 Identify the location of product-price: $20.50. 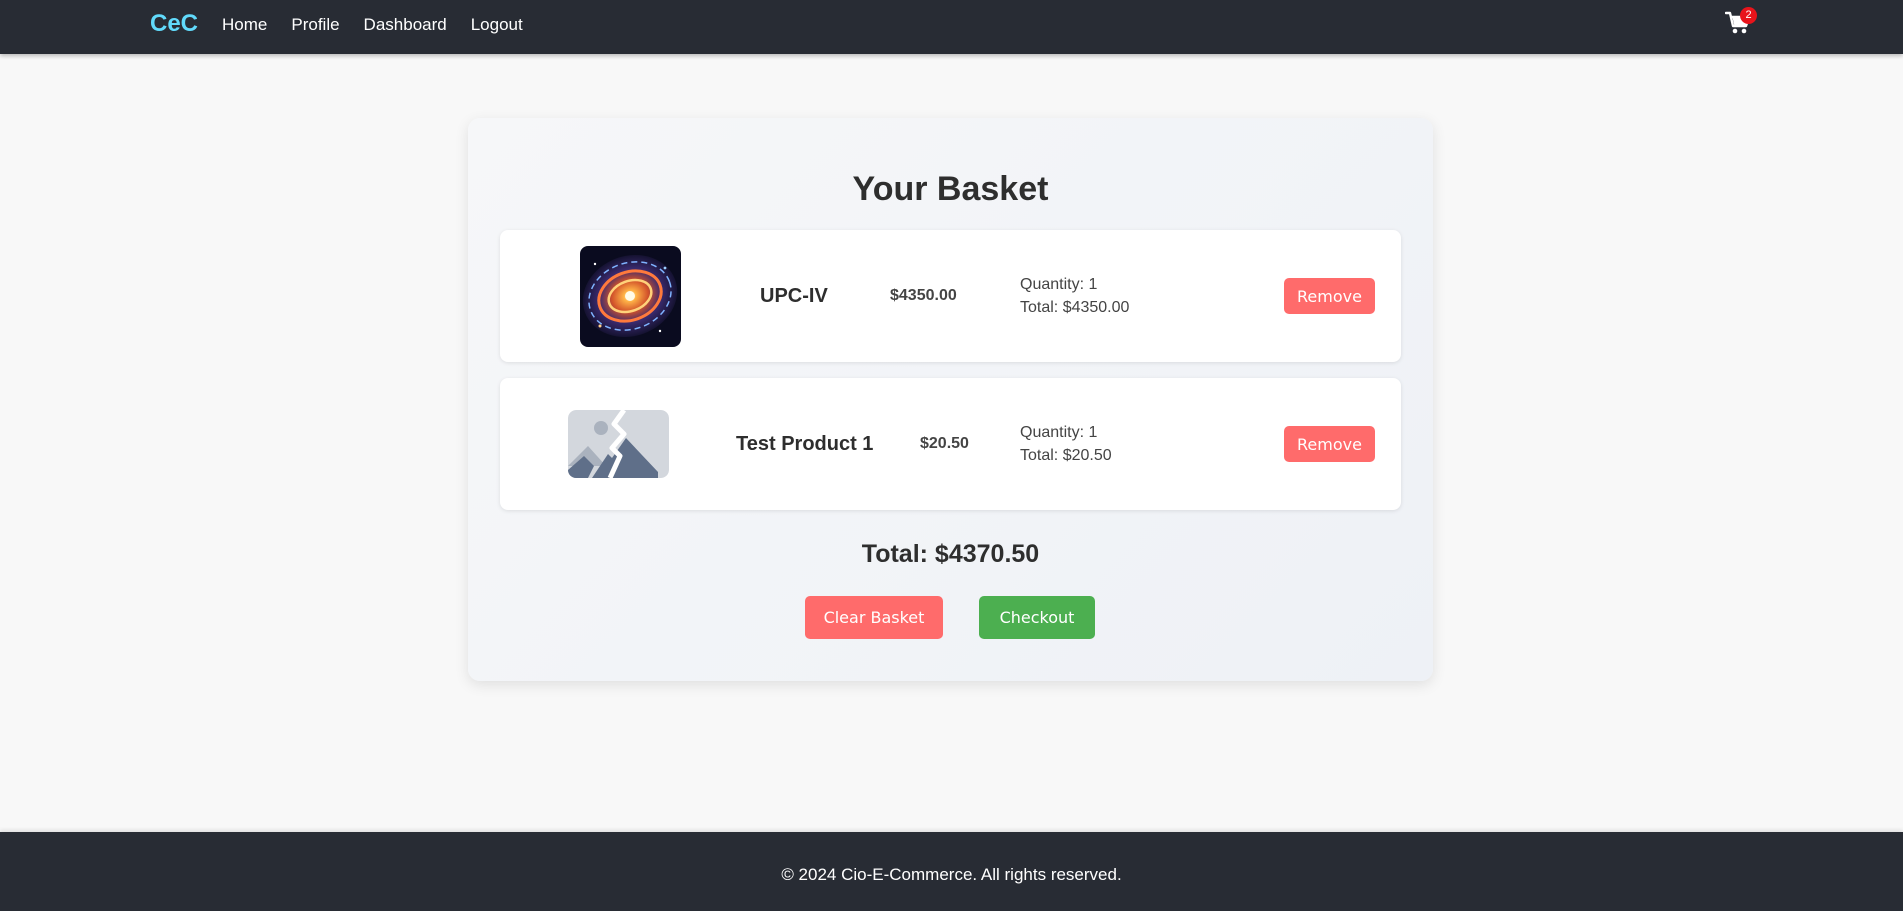
(944, 443).